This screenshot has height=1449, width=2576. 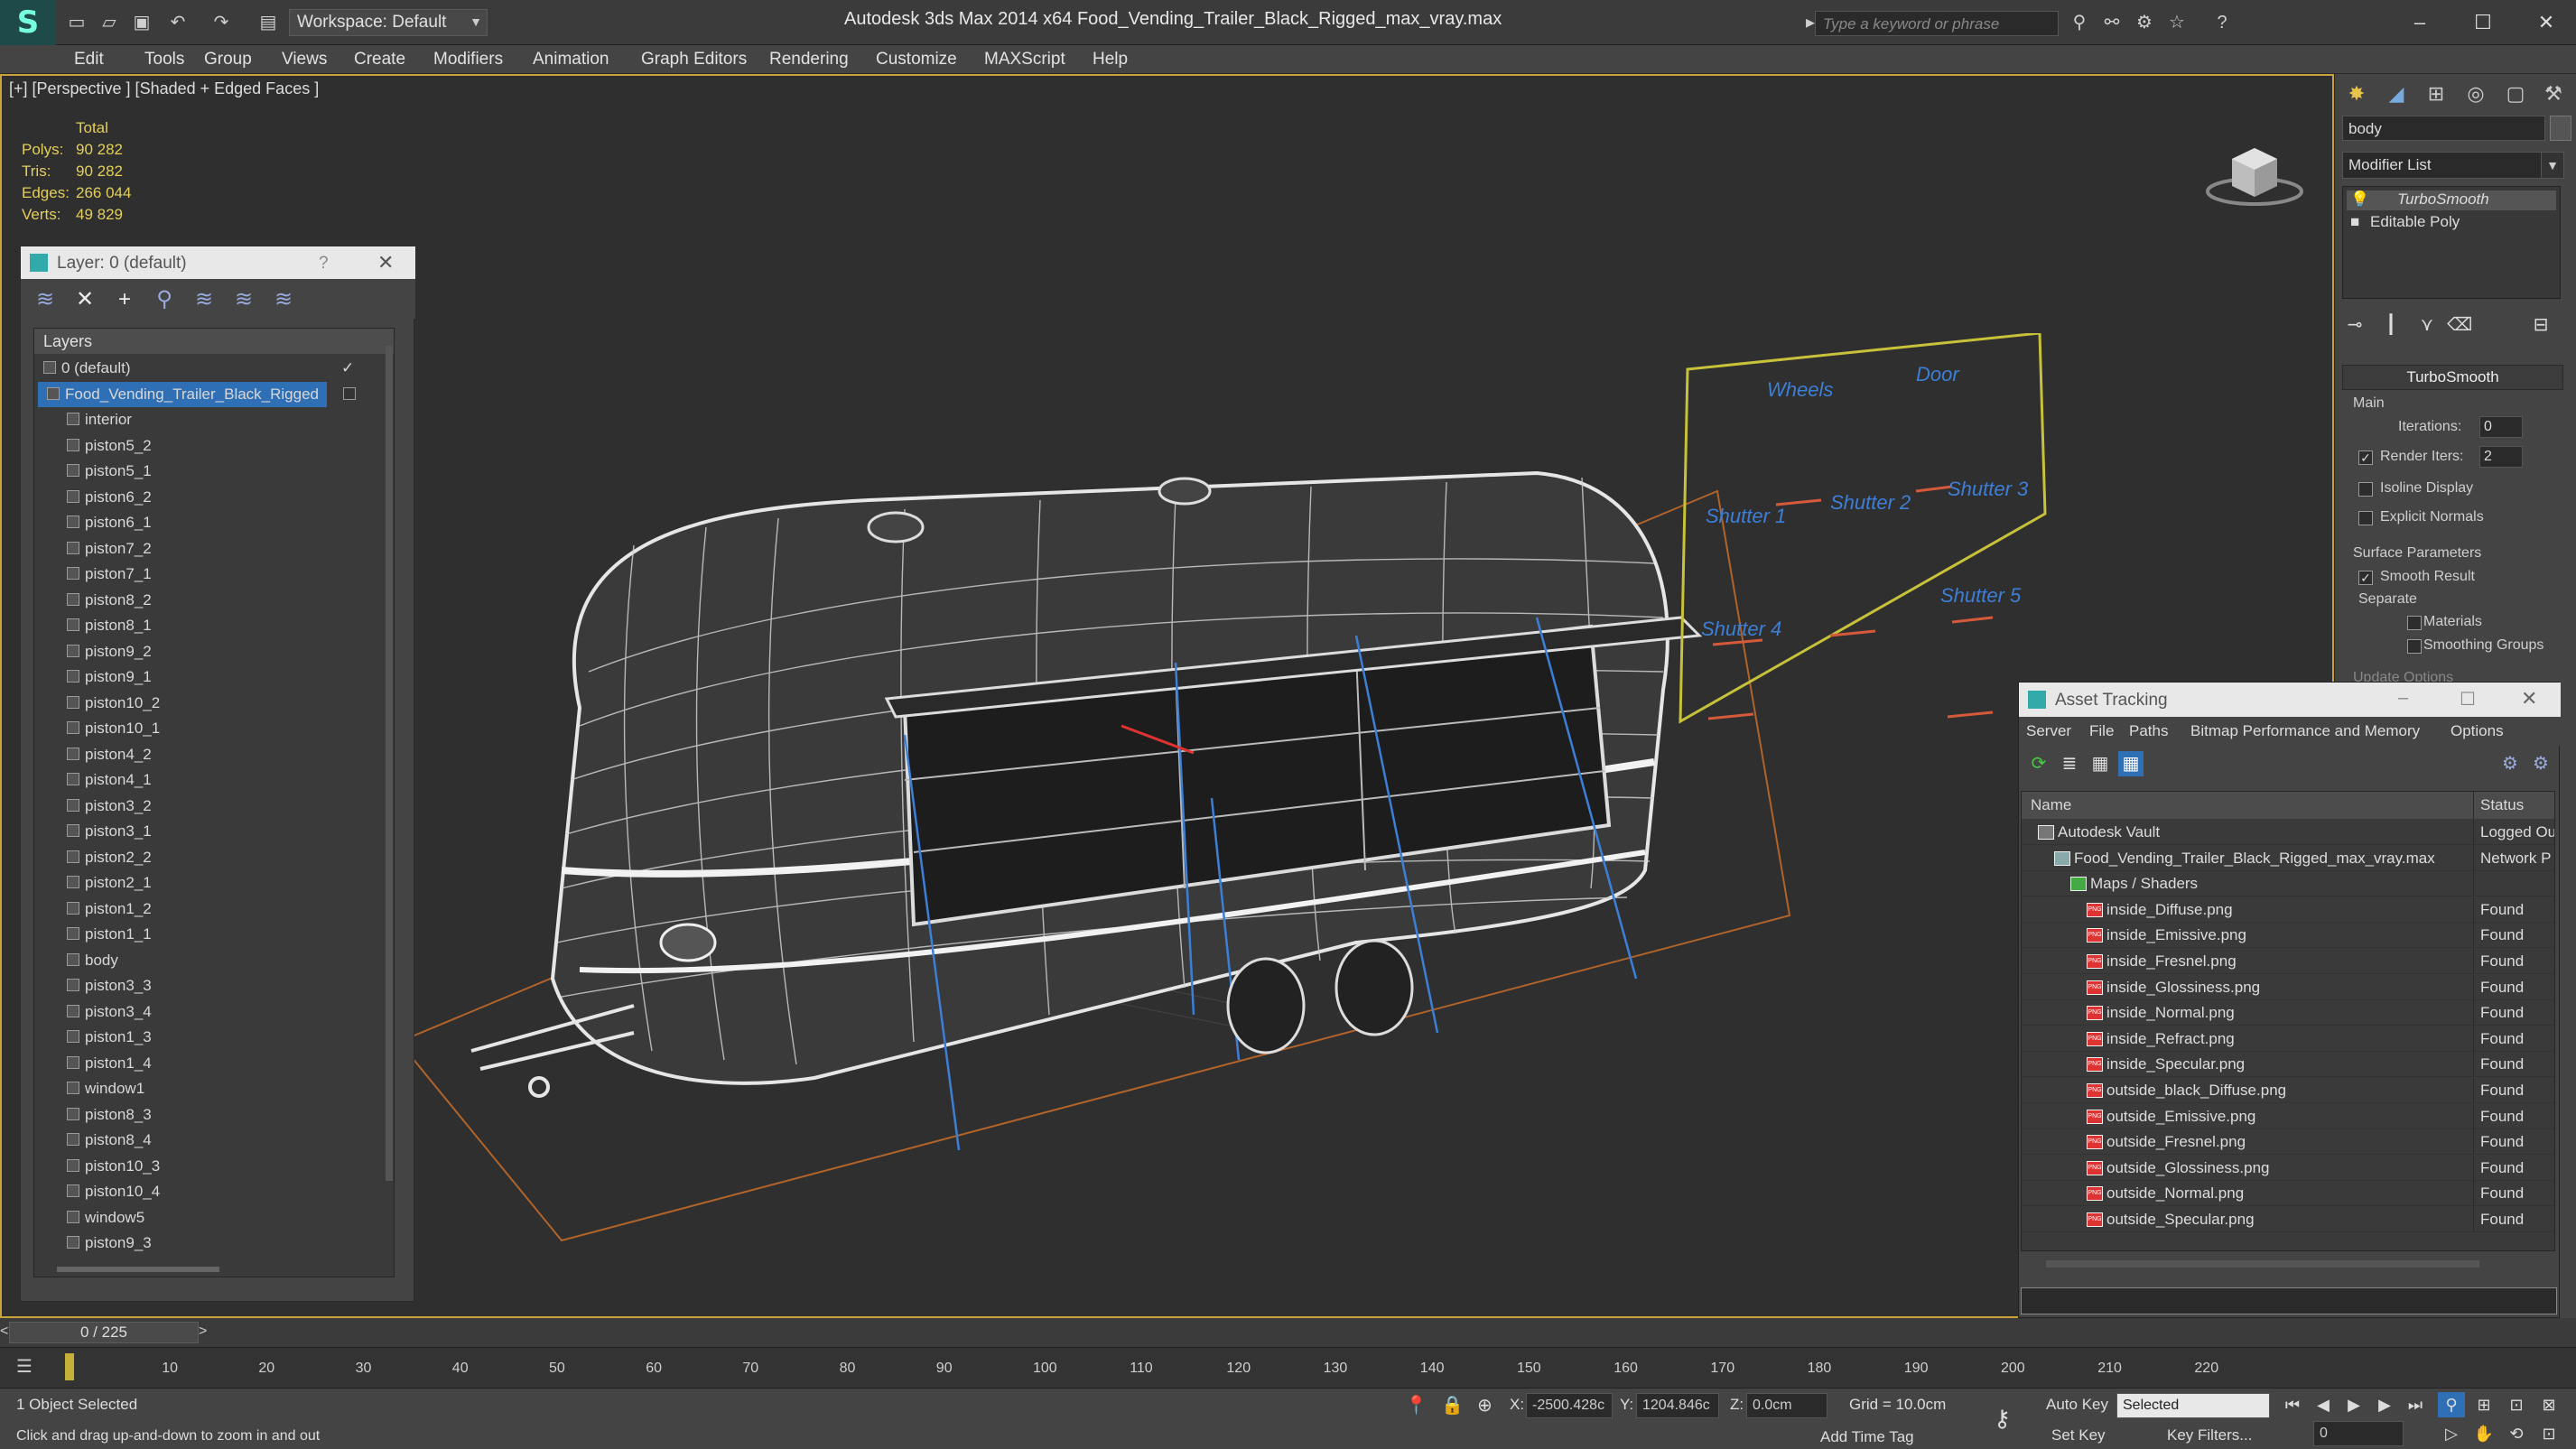 What do you see at coordinates (2354, 223) in the screenshot?
I see `stack-expand-icon: ■` at bounding box center [2354, 223].